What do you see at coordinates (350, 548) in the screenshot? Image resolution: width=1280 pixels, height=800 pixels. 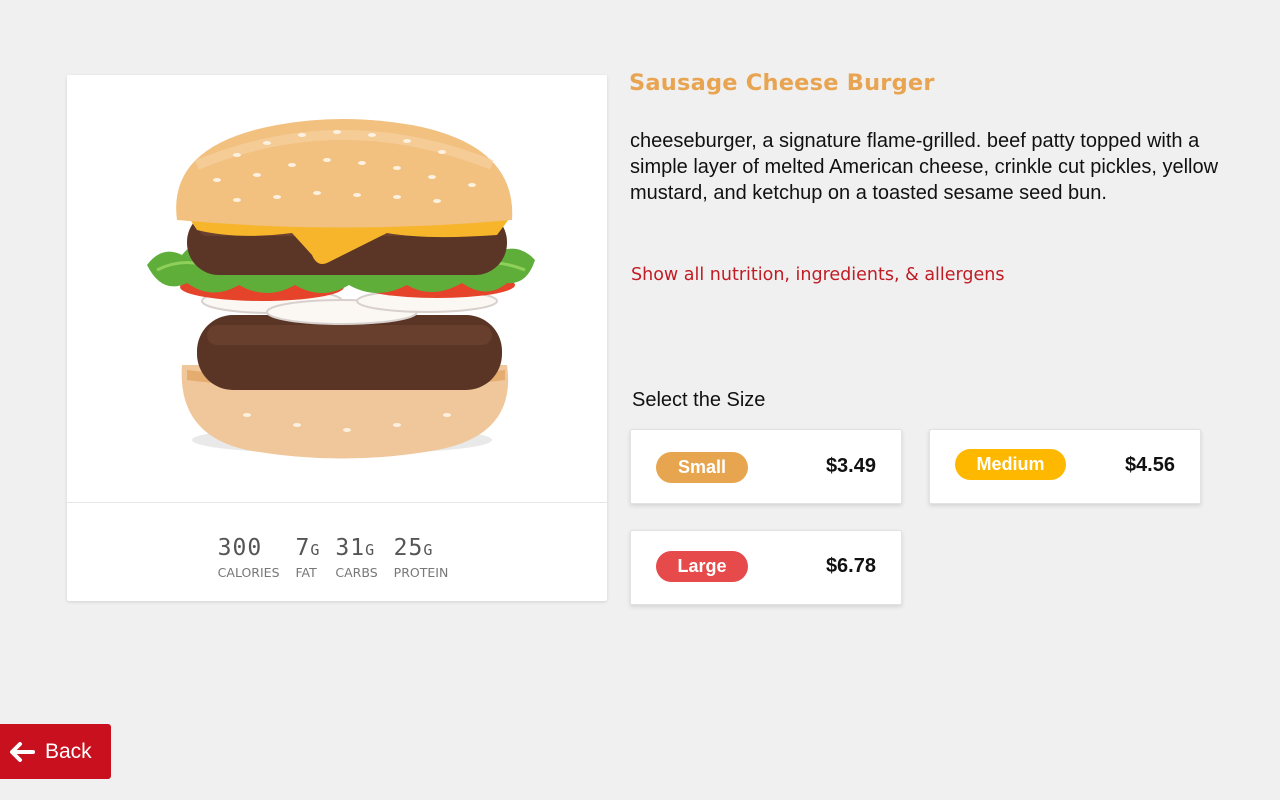 I see `carbs-value: 31` at bounding box center [350, 548].